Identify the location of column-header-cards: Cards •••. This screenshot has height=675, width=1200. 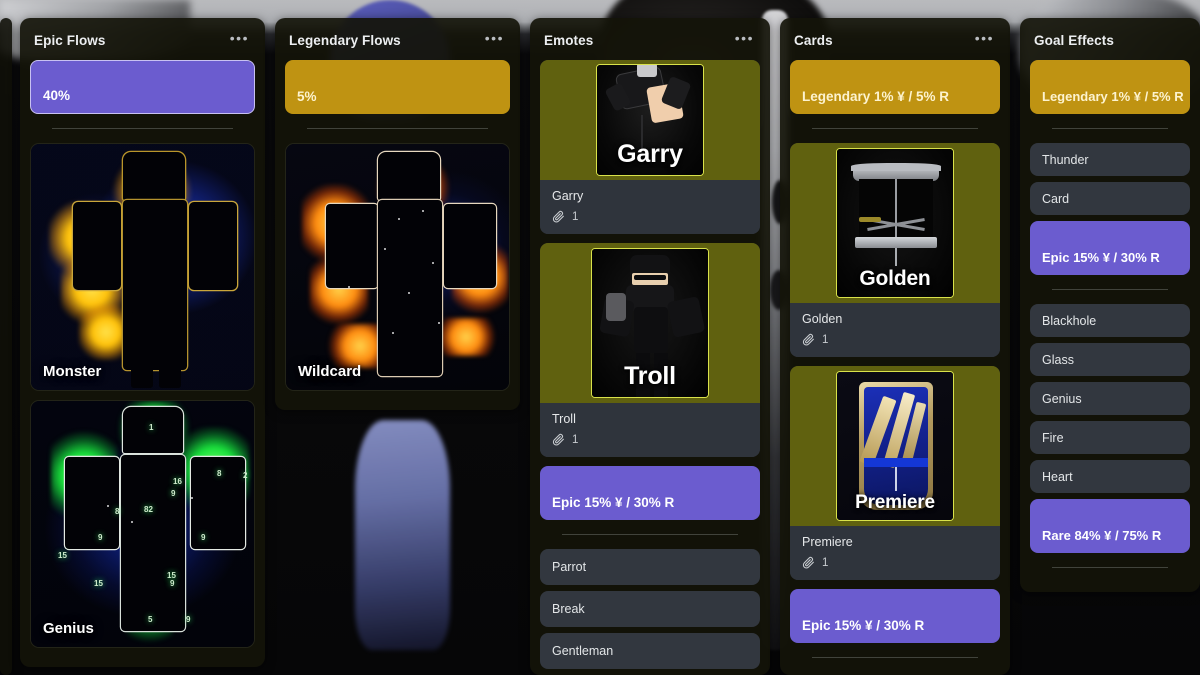
(895, 39).